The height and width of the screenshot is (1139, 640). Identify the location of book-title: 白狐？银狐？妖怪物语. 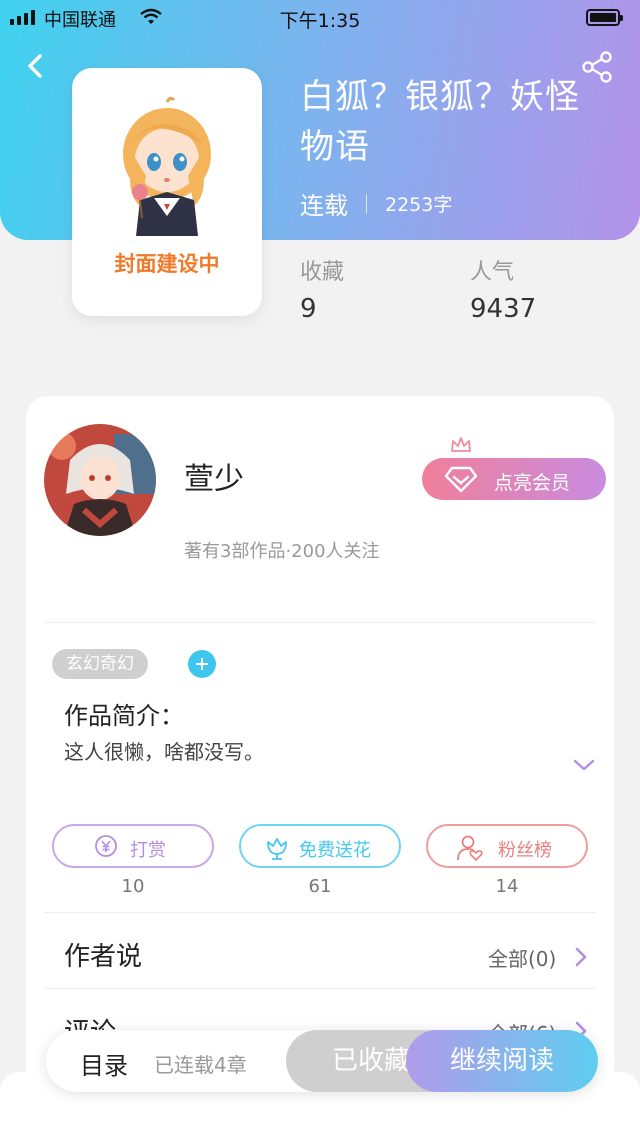
(440, 122).